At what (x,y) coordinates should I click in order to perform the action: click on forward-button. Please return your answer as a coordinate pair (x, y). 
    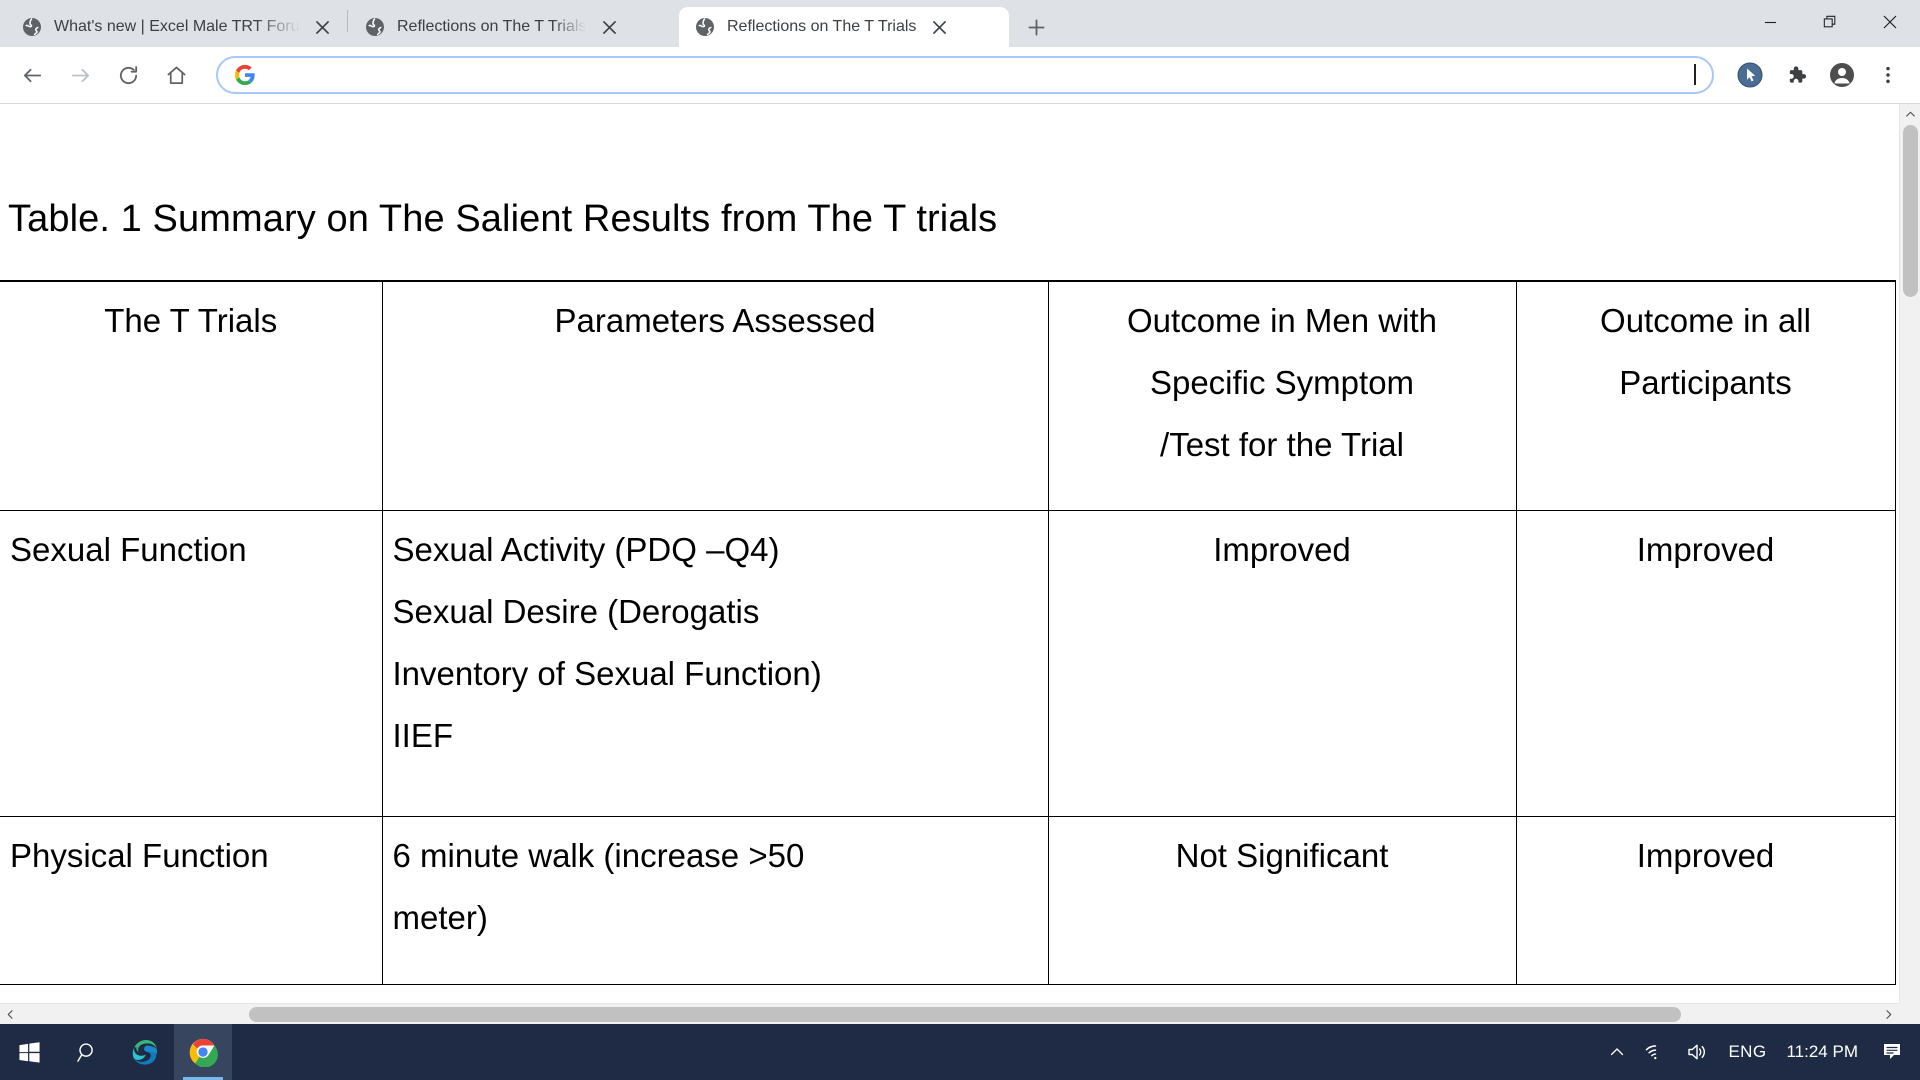
    Looking at the image, I should click on (80, 75).